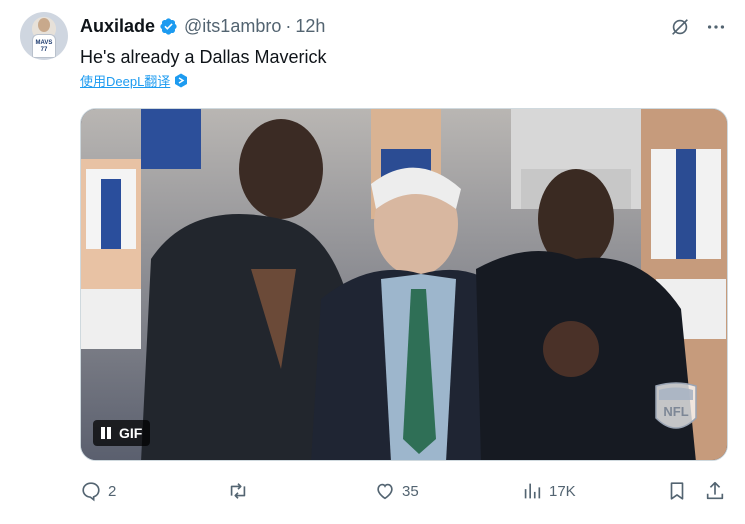 The width and height of the screenshot is (745, 524). I want to click on avatar: MAVS 77, so click(44, 36).